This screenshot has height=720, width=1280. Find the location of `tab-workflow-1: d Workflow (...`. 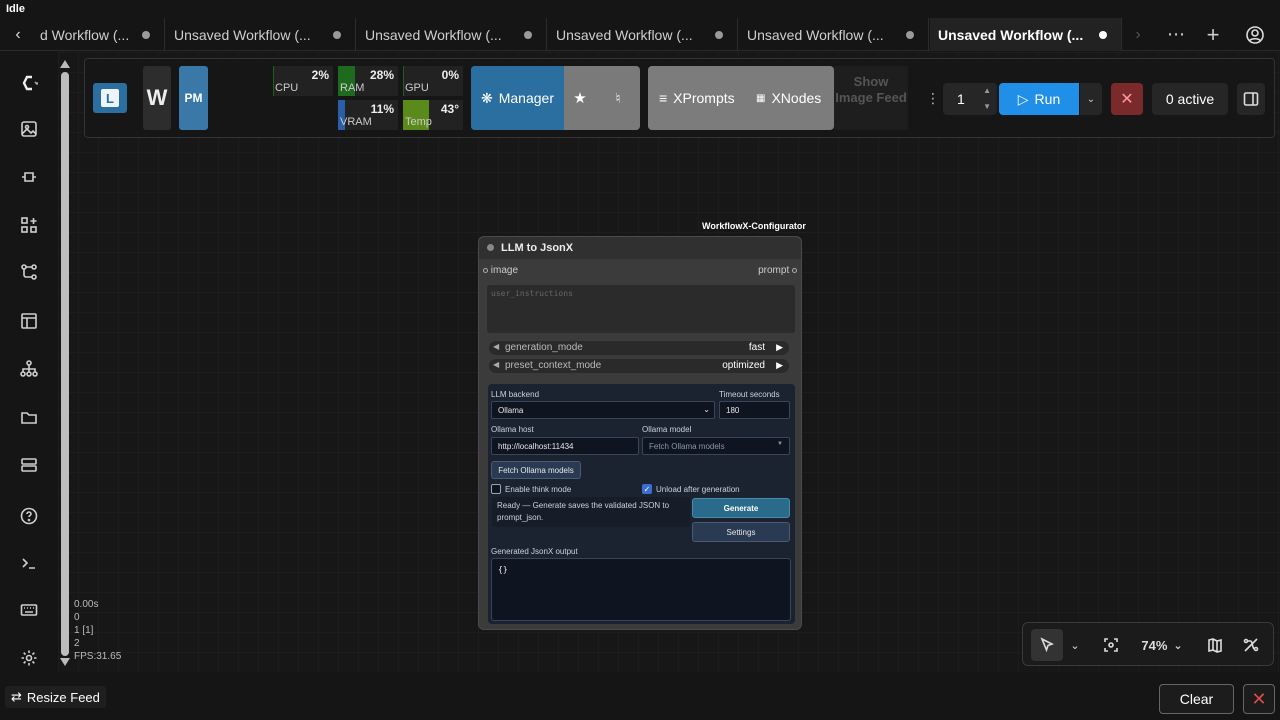

tab-workflow-1: d Workflow (... is located at coordinates (98, 34).